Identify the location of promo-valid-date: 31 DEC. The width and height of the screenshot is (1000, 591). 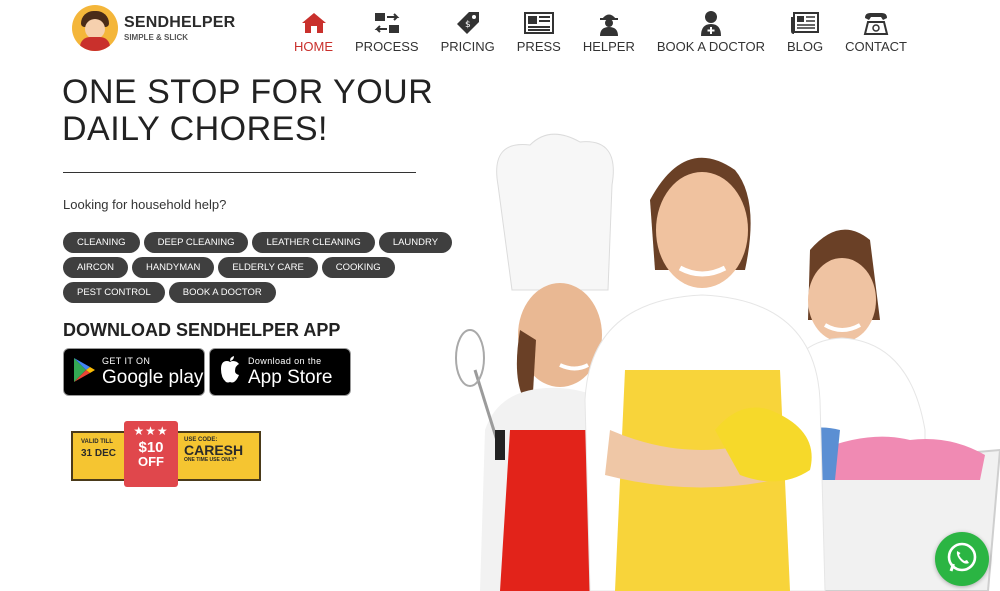
(99, 453).